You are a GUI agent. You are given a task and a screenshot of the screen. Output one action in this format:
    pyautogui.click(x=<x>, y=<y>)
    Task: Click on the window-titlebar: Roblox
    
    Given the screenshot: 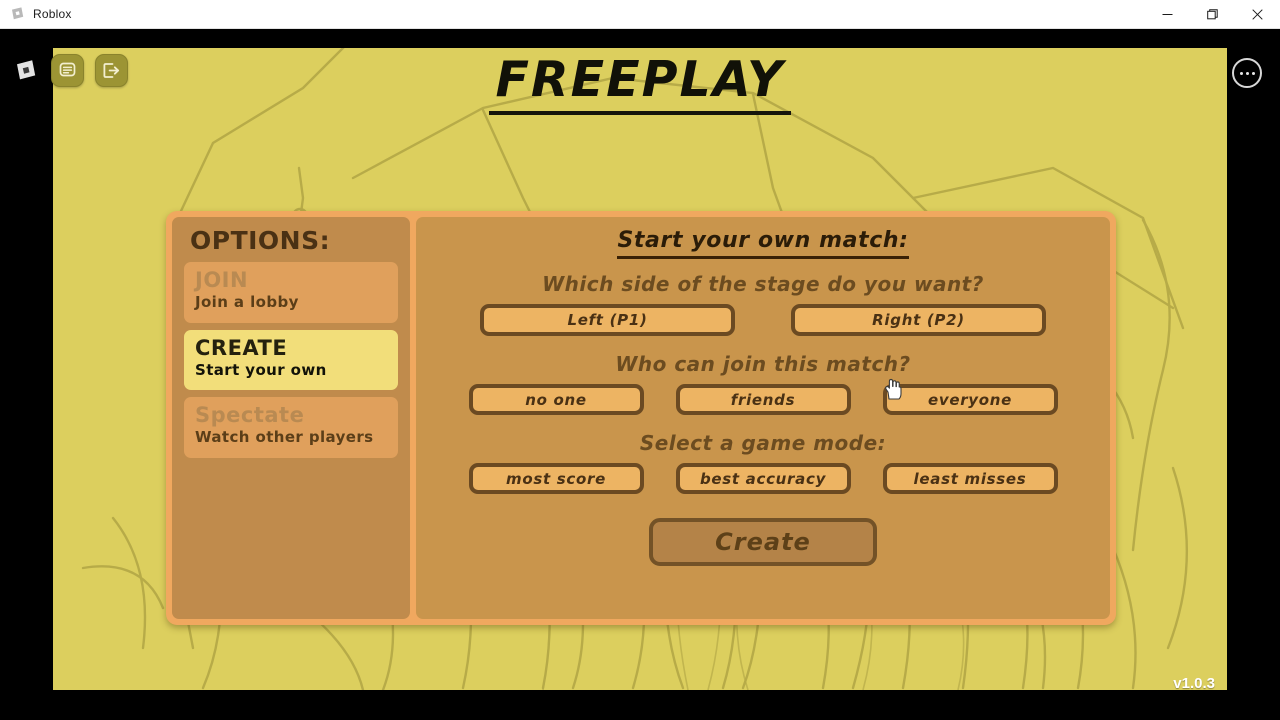 What is the action you would take?
    pyautogui.click(x=640, y=14)
    